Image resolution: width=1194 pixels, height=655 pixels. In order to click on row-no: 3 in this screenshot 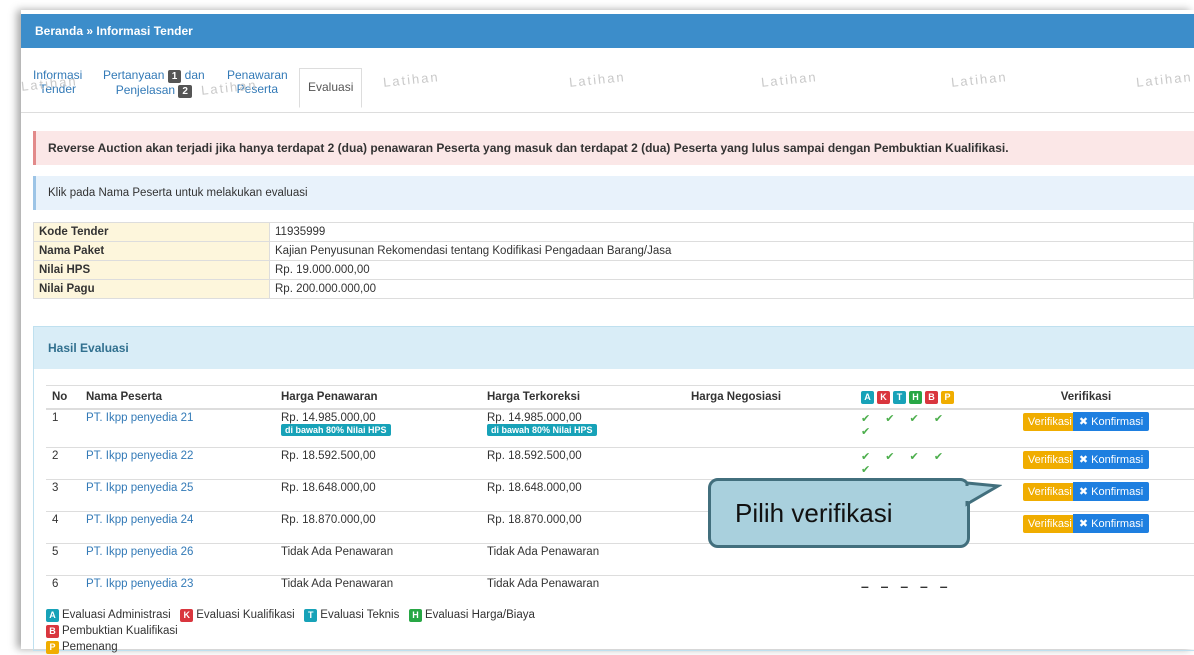, I will do `click(63, 495)`.